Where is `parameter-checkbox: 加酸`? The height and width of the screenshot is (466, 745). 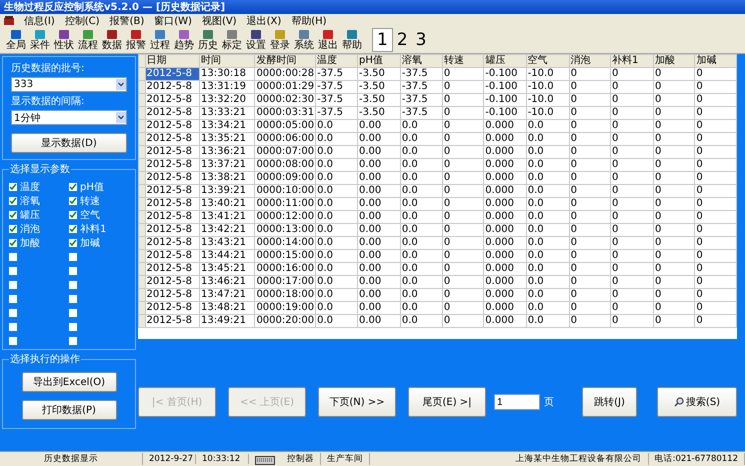 parameter-checkbox: 加酸 is located at coordinates (39, 242).